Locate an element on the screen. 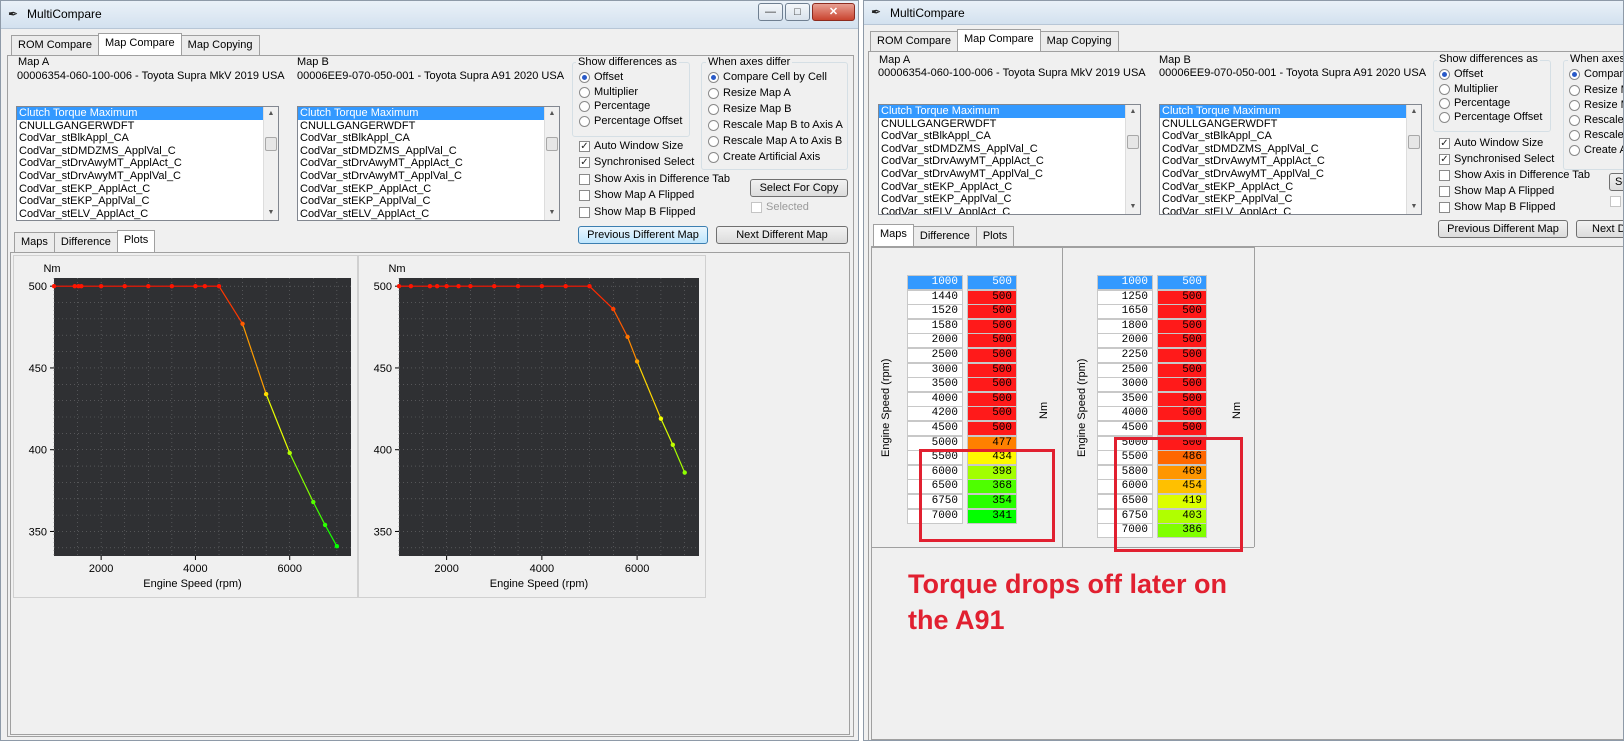 The height and width of the screenshot is (741, 1624). axis-cell: 4000 is located at coordinates (1125, 414).